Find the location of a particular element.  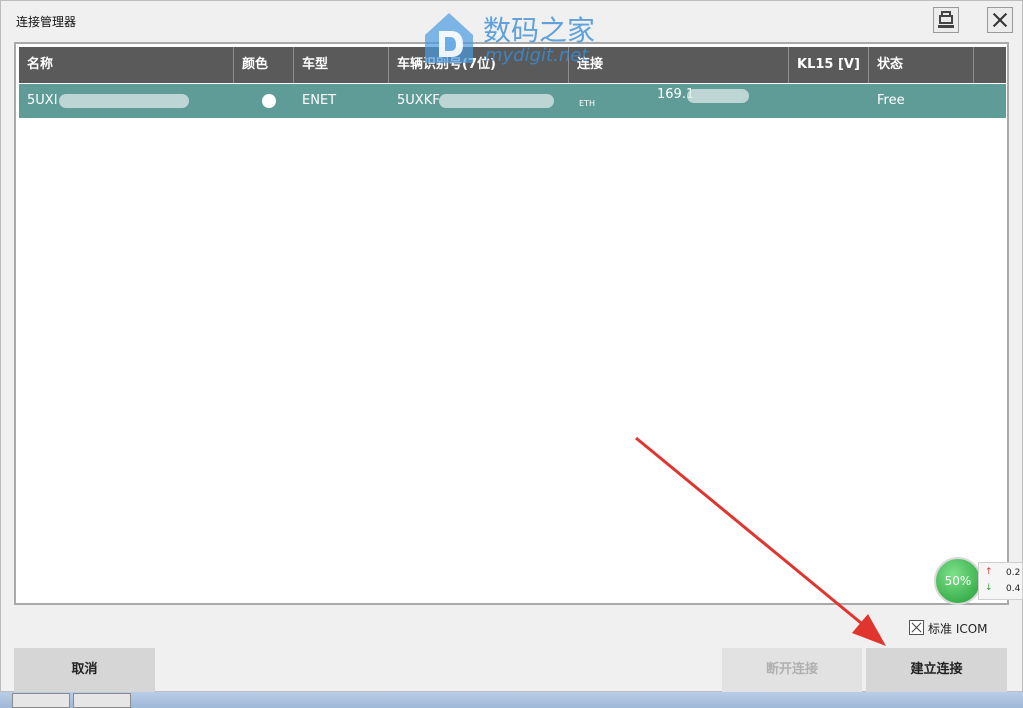

redacted-name is located at coordinates (124, 101).